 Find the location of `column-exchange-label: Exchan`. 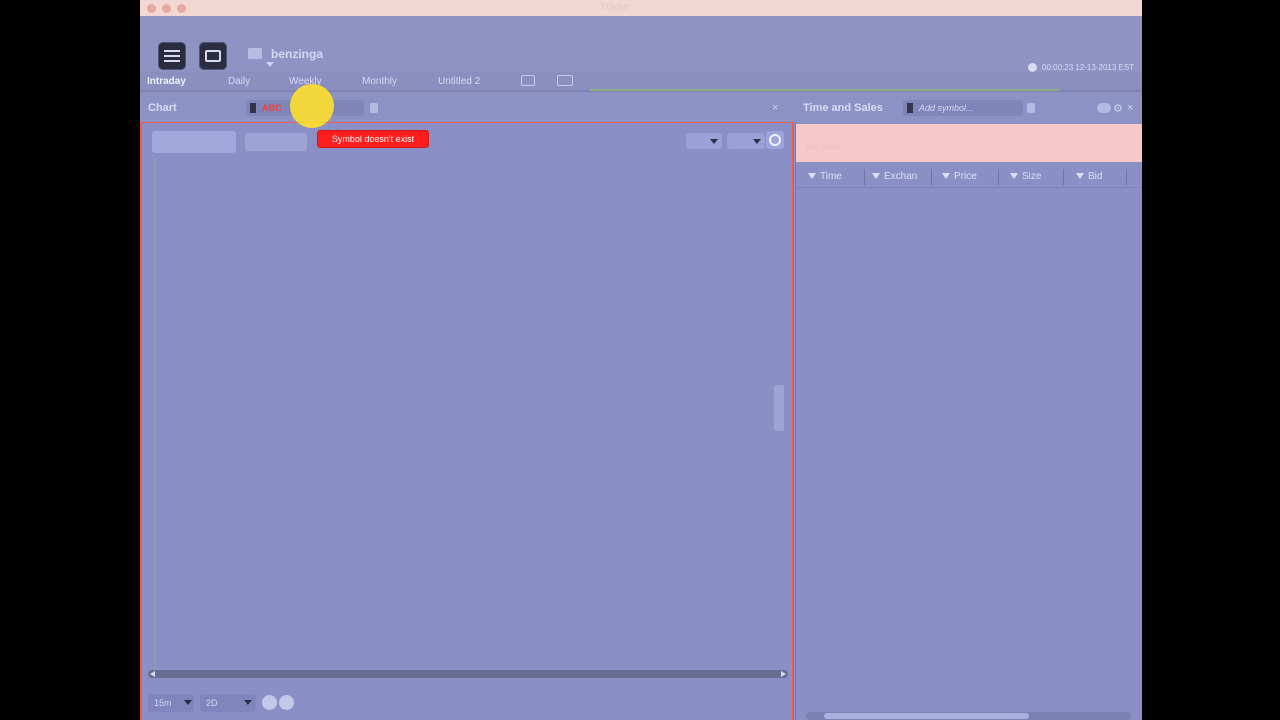

column-exchange-label: Exchan is located at coordinates (901, 176).